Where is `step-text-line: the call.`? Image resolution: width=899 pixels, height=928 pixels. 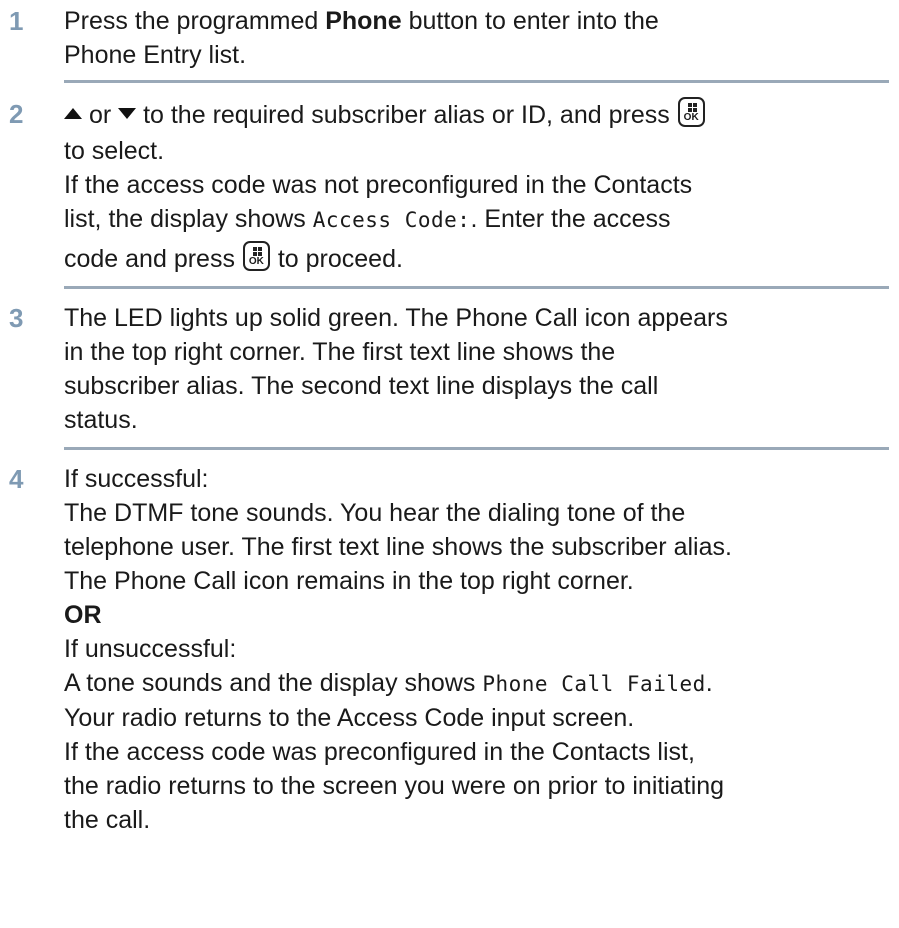 step-text-line: the call. is located at coordinates (107, 820).